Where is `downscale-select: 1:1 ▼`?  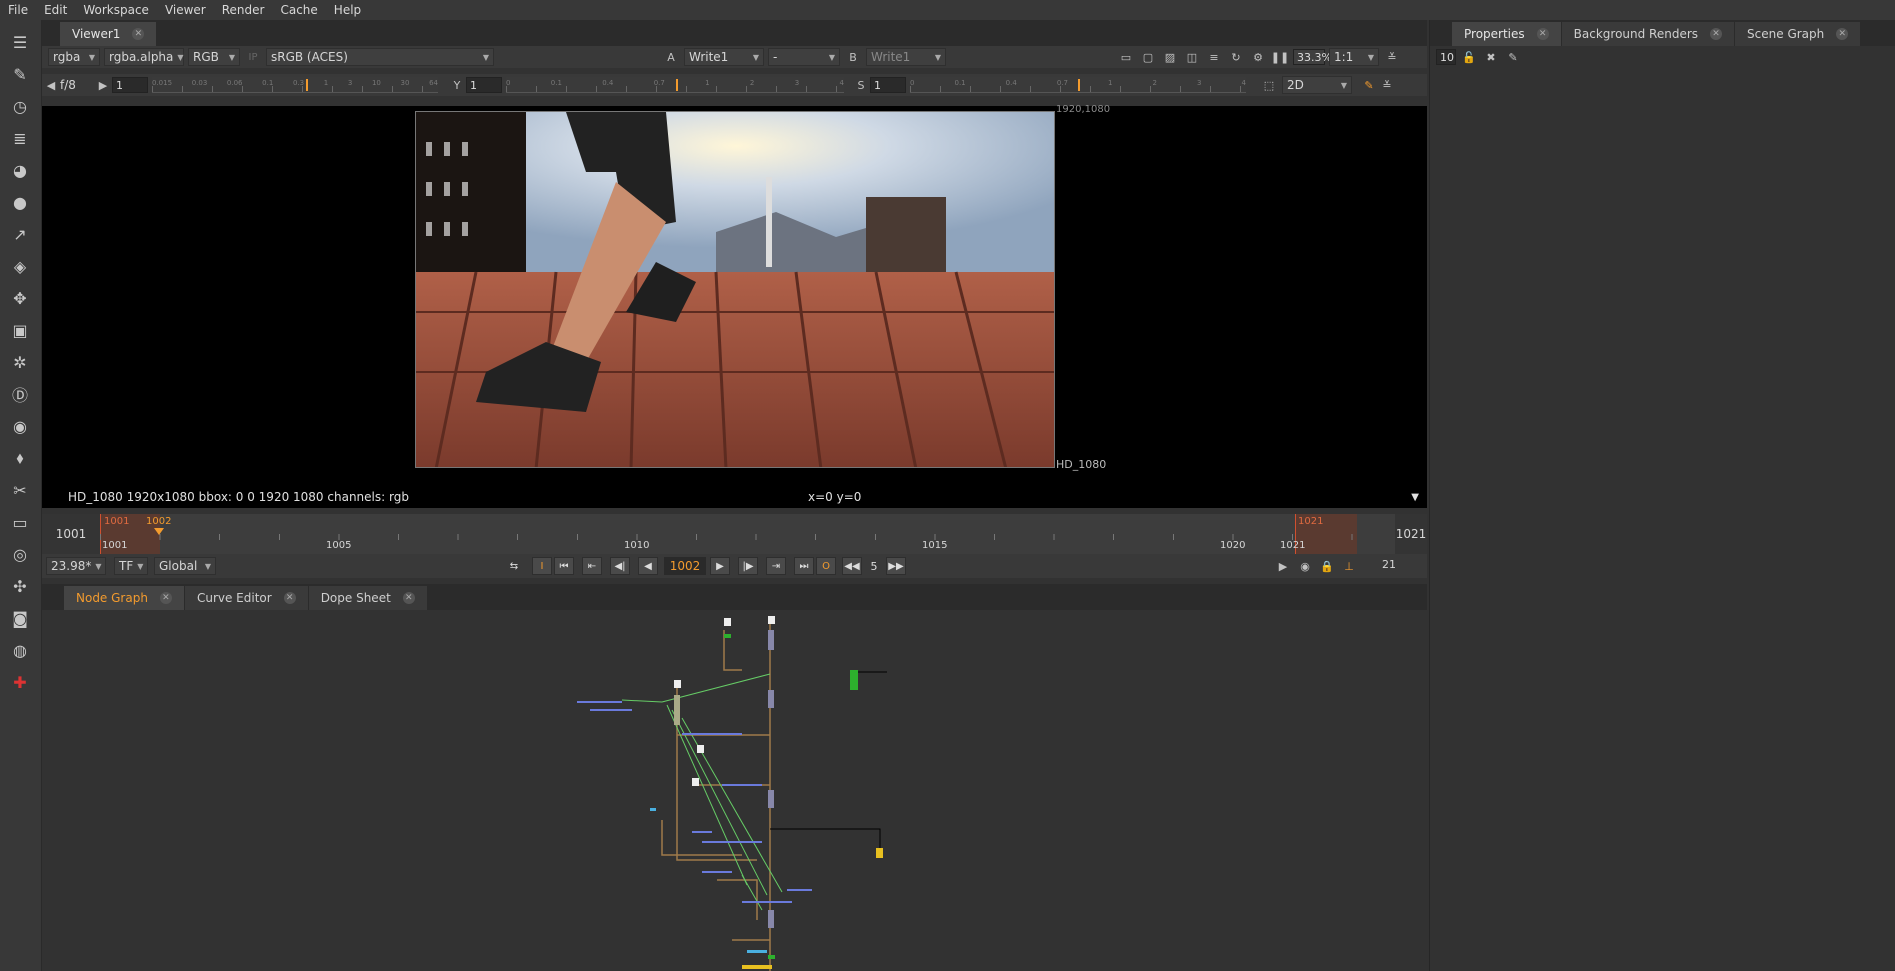 downscale-select: 1:1 ▼ is located at coordinates (1354, 57).